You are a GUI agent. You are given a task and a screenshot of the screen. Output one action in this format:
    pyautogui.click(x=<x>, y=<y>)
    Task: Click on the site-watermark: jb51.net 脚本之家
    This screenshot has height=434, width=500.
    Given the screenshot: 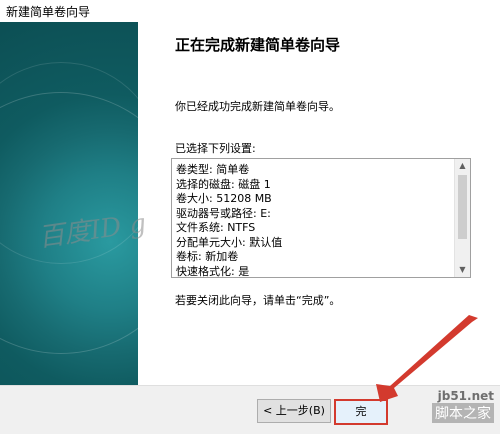 What is the action you would take?
    pyautogui.click(x=463, y=406)
    